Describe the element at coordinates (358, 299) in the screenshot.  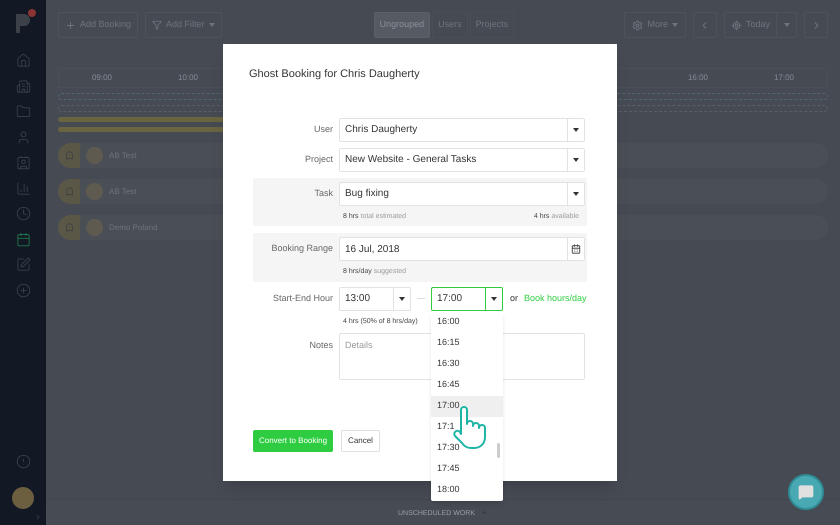
I see `select-value: 13:00` at that location.